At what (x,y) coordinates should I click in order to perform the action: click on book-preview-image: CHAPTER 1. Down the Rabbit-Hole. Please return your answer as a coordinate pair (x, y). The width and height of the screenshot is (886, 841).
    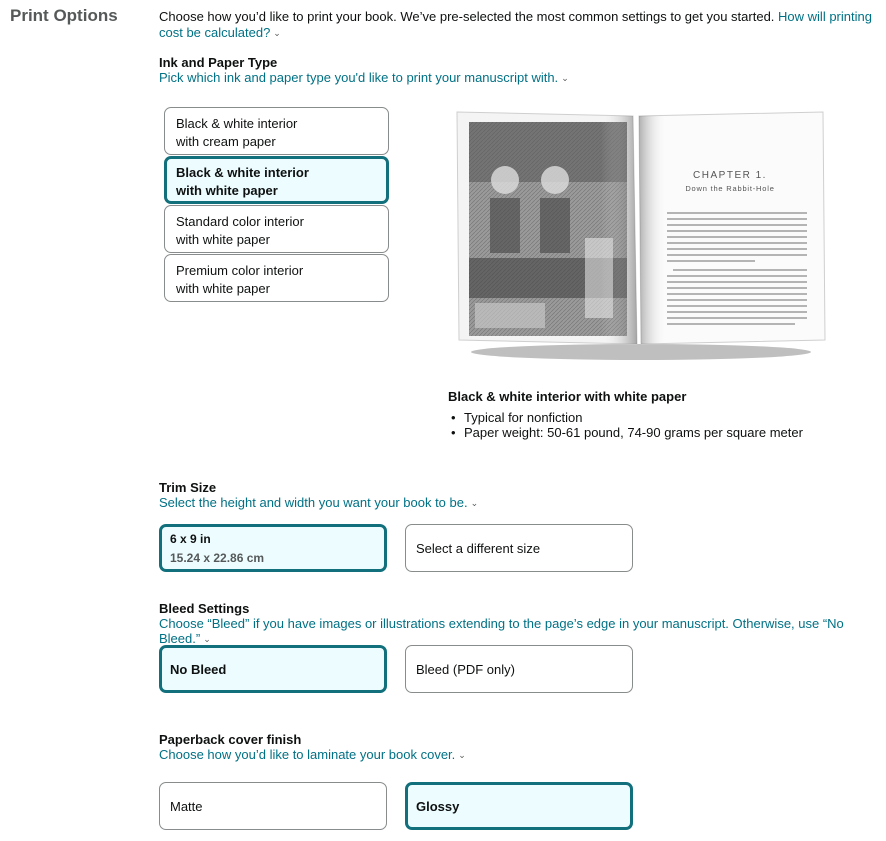
    Looking at the image, I should click on (641, 235).